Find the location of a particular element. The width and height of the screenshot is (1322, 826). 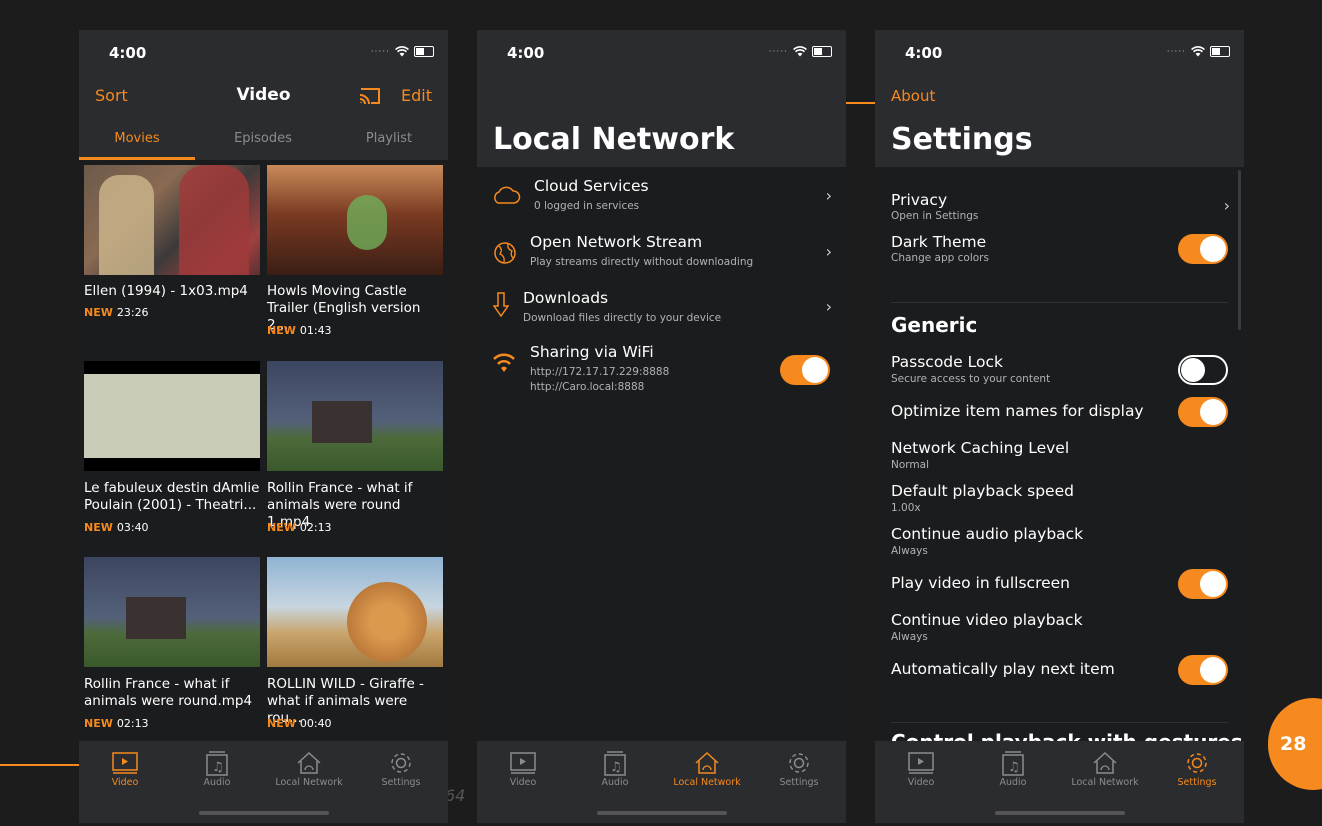

tab-movies: Movies is located at coordinates (137, 138).